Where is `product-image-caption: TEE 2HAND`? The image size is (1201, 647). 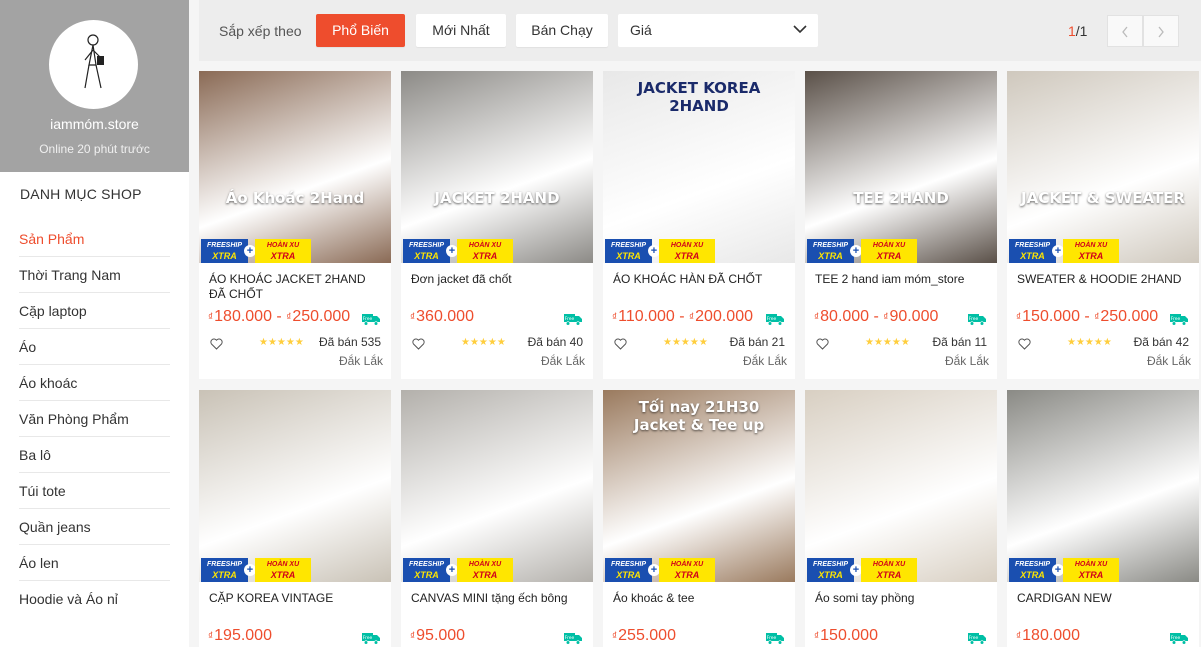 product-image-caption: TEE 2HAND is located at coordinates (901, 198).